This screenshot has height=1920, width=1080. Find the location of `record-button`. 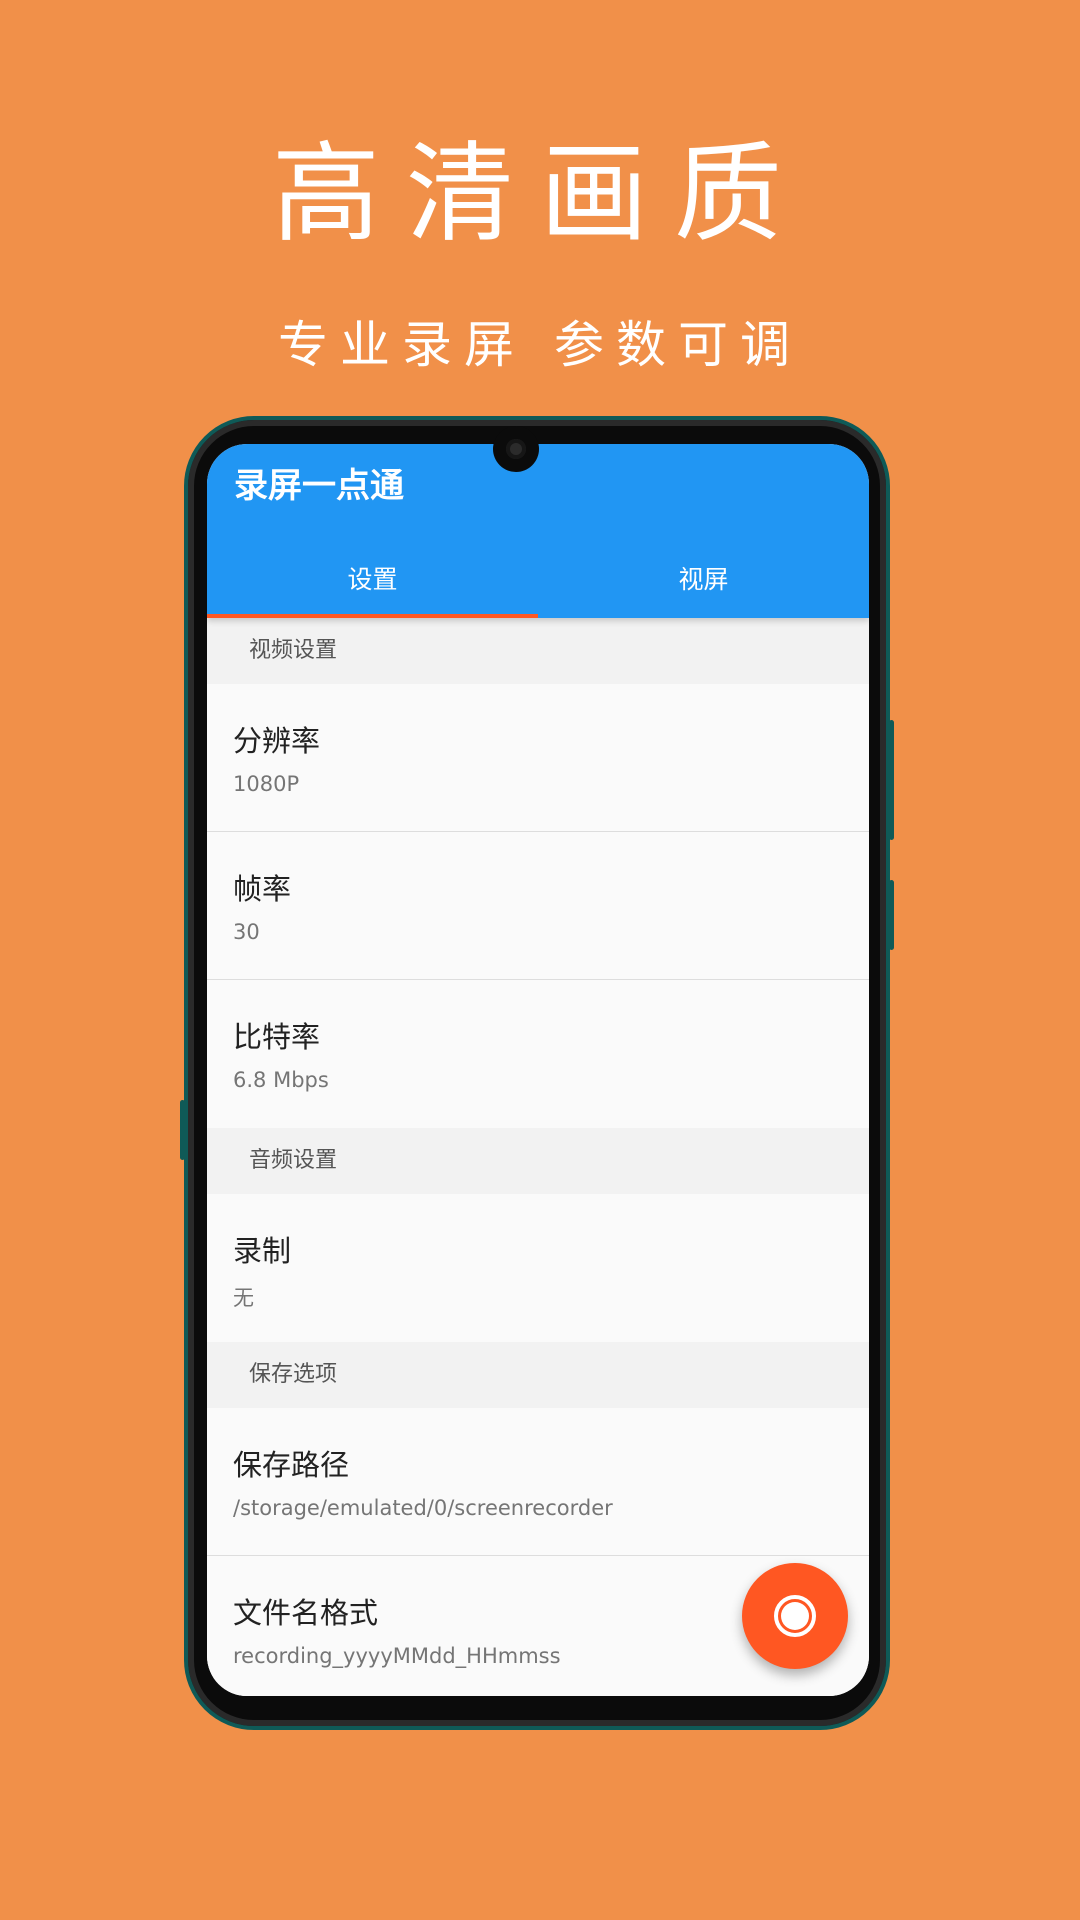

record-button is located at coordinates (795, 1616).